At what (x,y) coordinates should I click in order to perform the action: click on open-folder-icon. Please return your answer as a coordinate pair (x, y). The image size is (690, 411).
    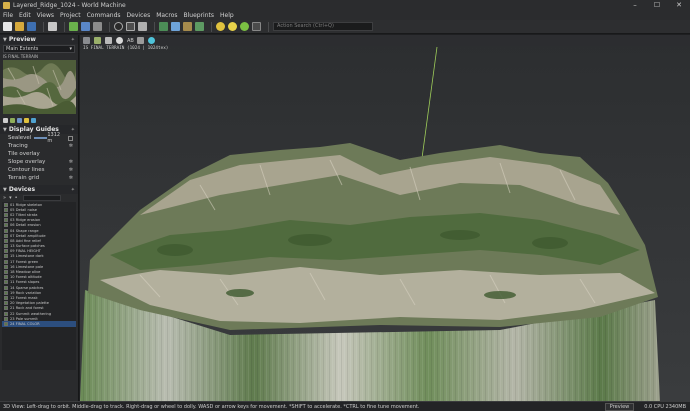
    Looking at the image, I should click on (19, 26).